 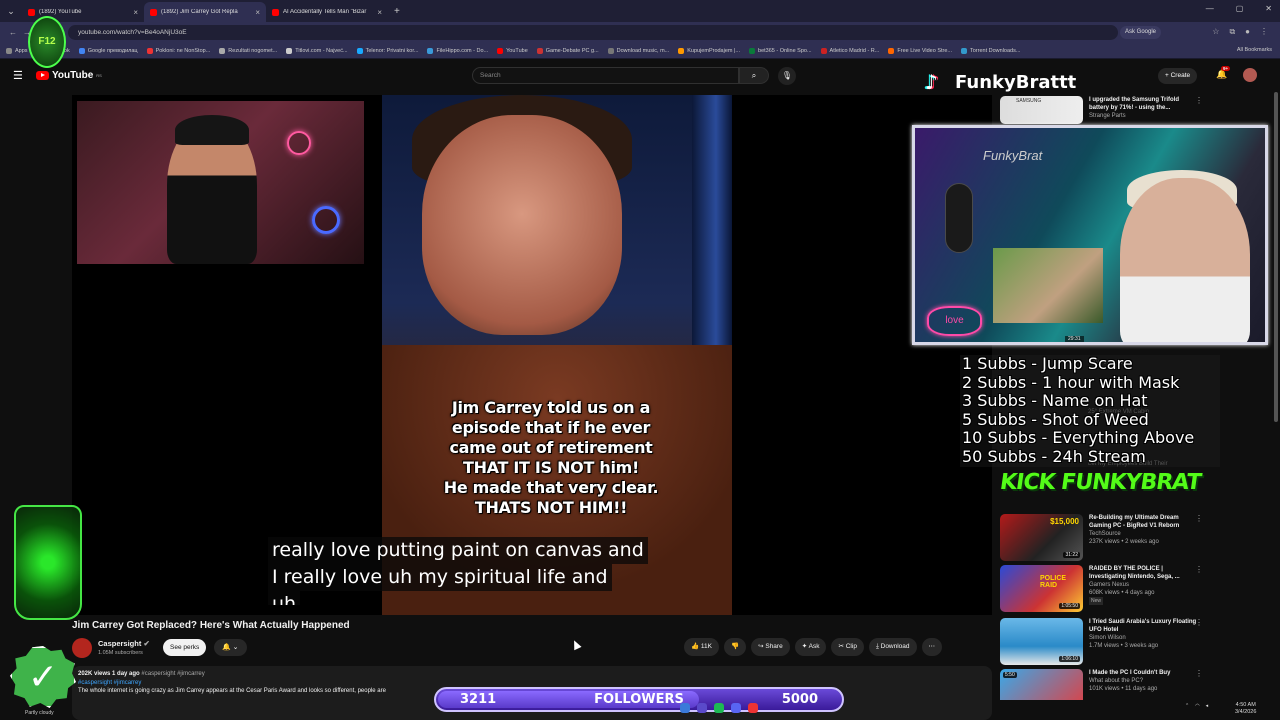 What do you see at coordinates (124, 643) in the screenshot?
I see `channel-name: Caspersight ✔` at bounding box center [124, 643].